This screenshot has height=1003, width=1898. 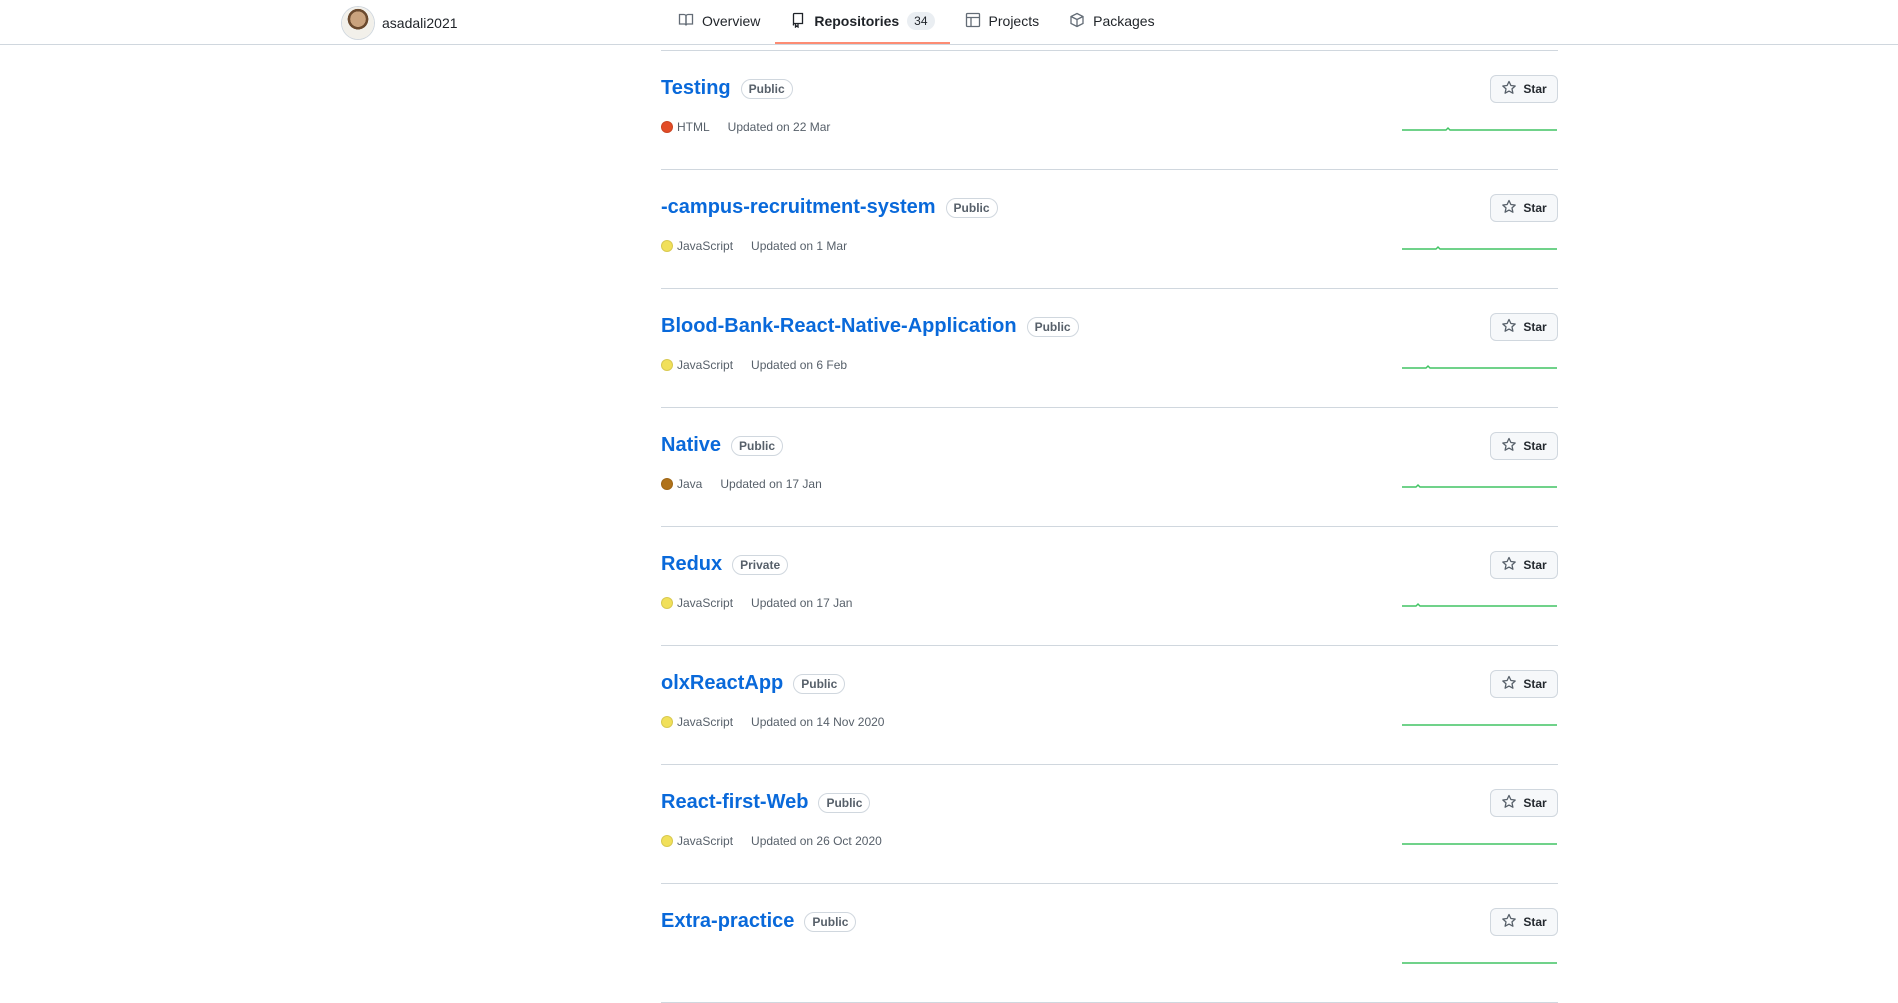 I want to click on updated-label: Updated on 26 Oct 2020, so click(x=816, y=841).